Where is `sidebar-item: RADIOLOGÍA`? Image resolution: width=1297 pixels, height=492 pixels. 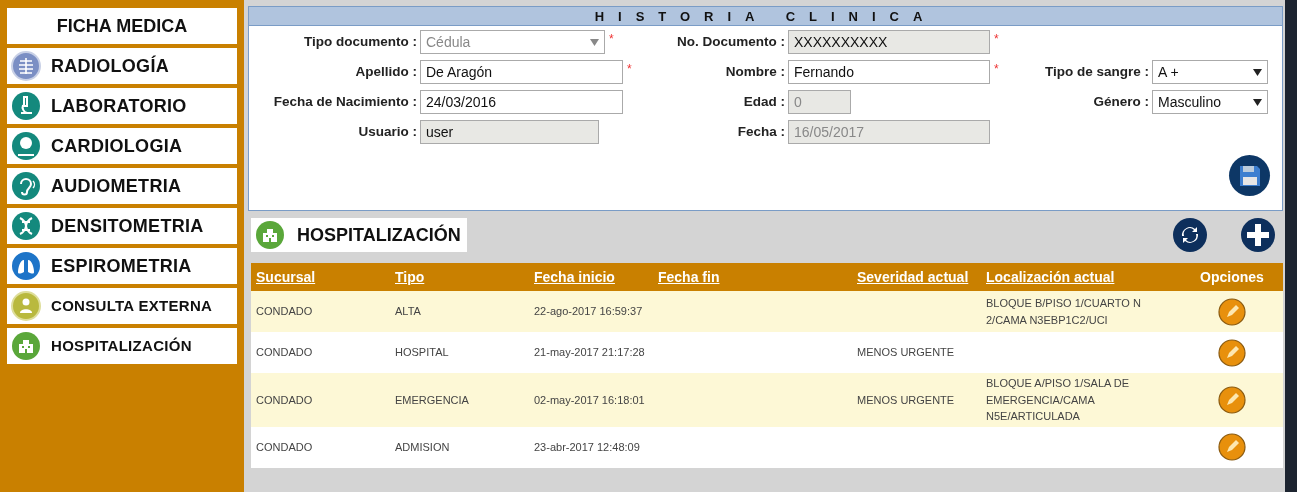 sidebar-item: RADIOLOGÍA is located at coordinates (122, 66).